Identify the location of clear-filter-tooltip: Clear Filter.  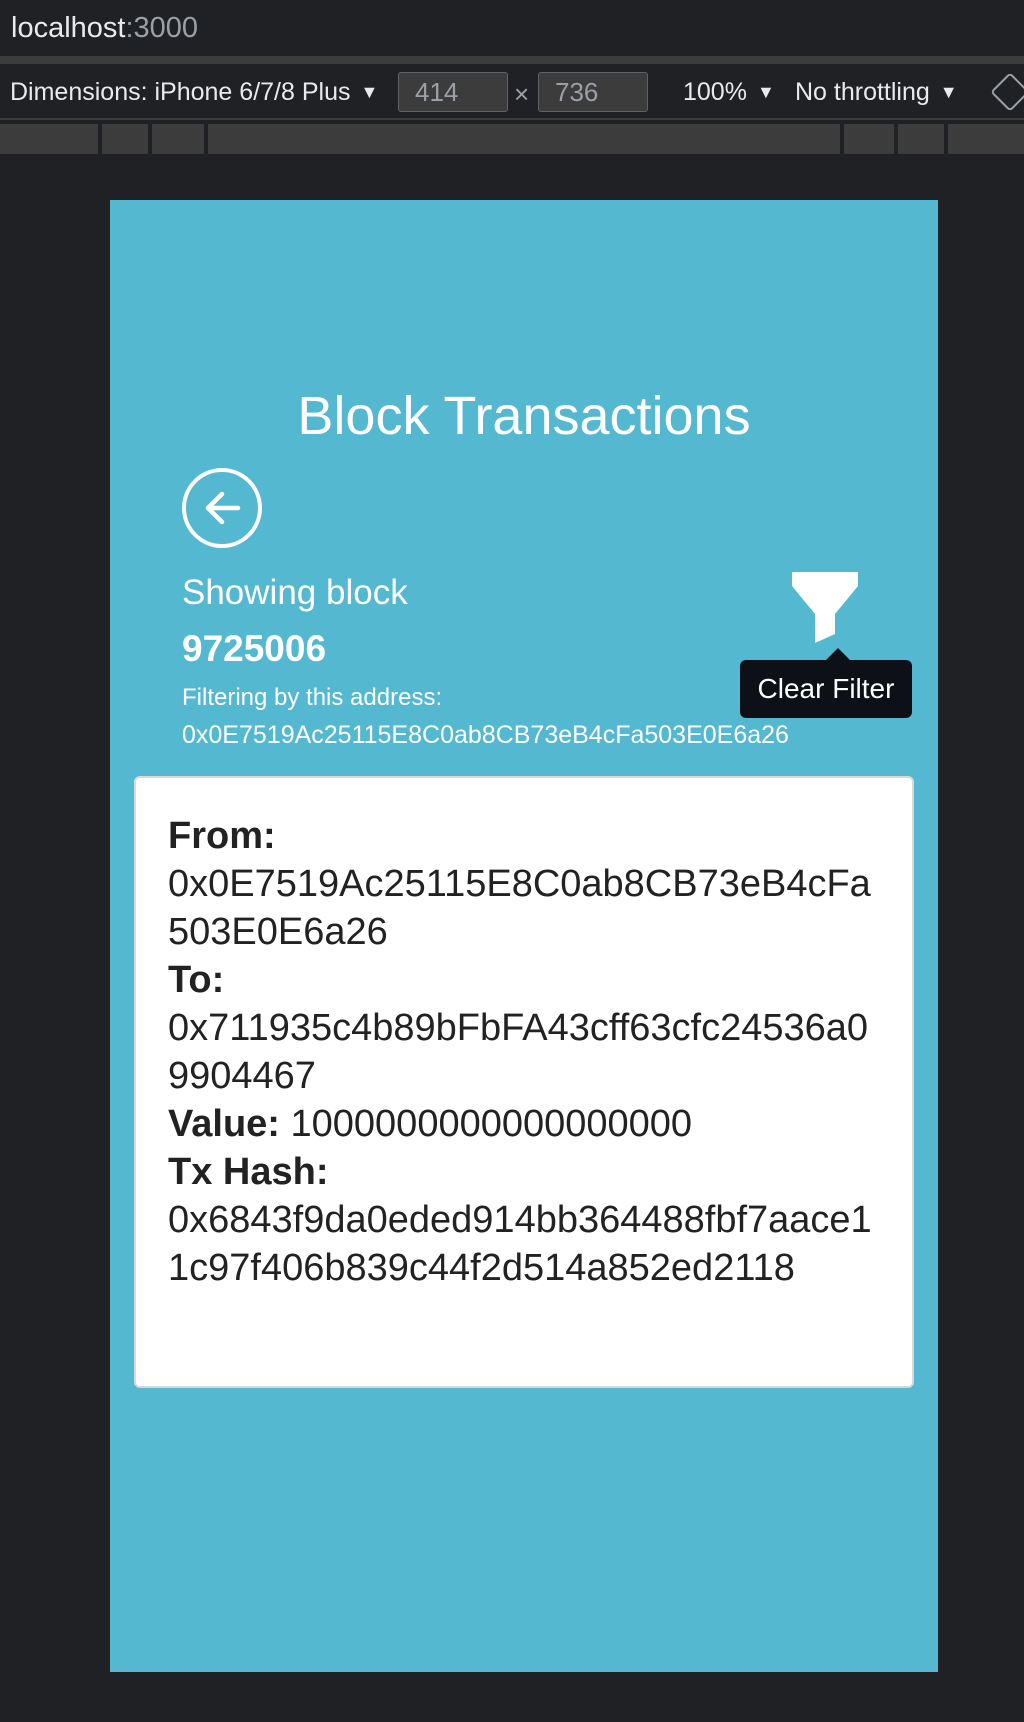
(826, 689).